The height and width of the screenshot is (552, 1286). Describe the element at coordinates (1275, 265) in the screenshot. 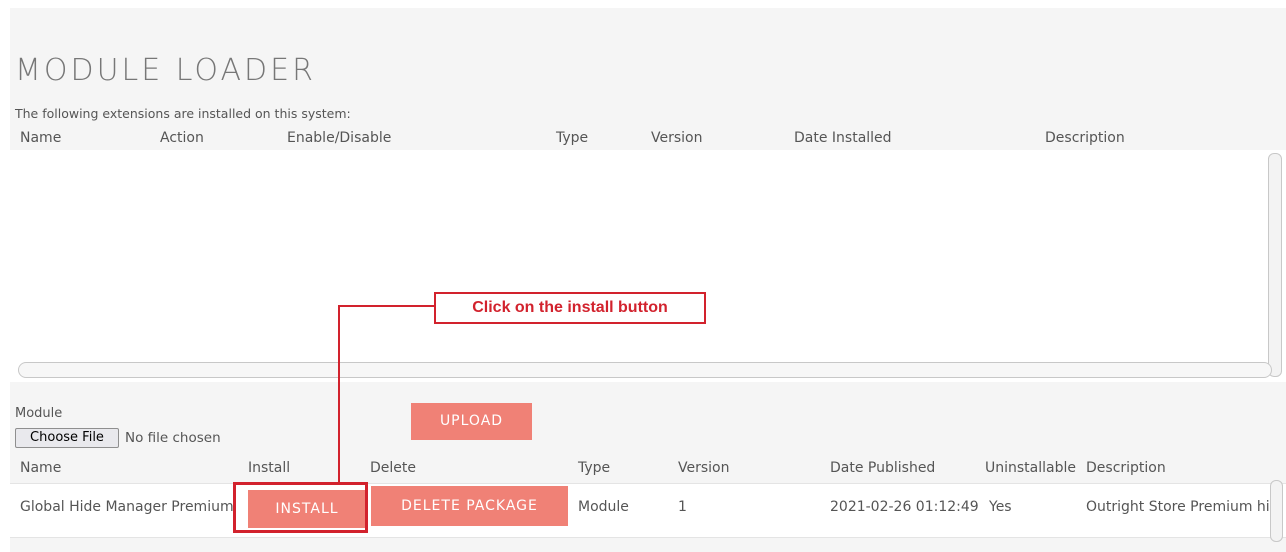

I see `installed-vertical-scrollbar` at that location.